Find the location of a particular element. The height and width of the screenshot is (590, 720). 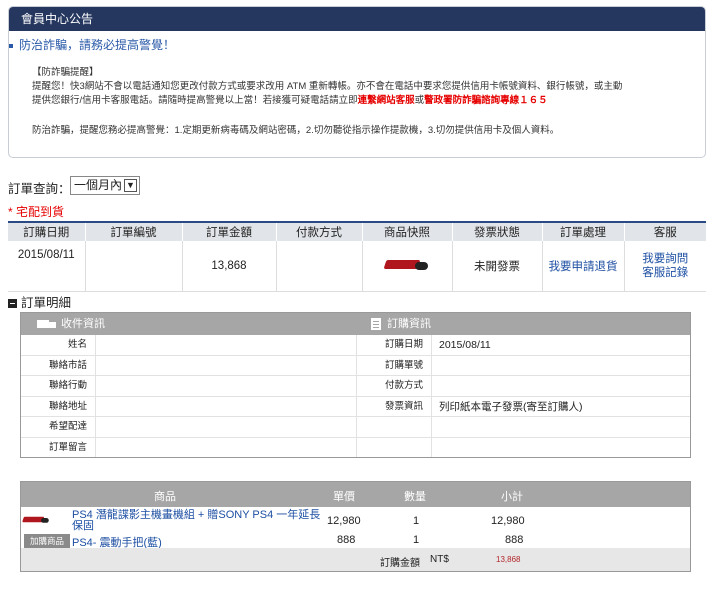

delivery-time-label: 希望配達 is located at coordinates (67, 426).